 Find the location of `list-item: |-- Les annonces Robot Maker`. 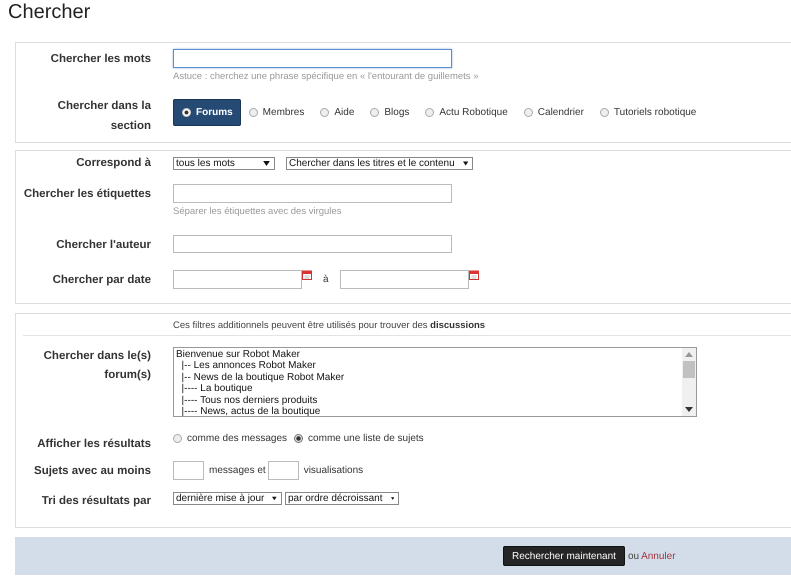

list-item: |-- Les annonces Robot Maker is located at coordinates (428, 366).